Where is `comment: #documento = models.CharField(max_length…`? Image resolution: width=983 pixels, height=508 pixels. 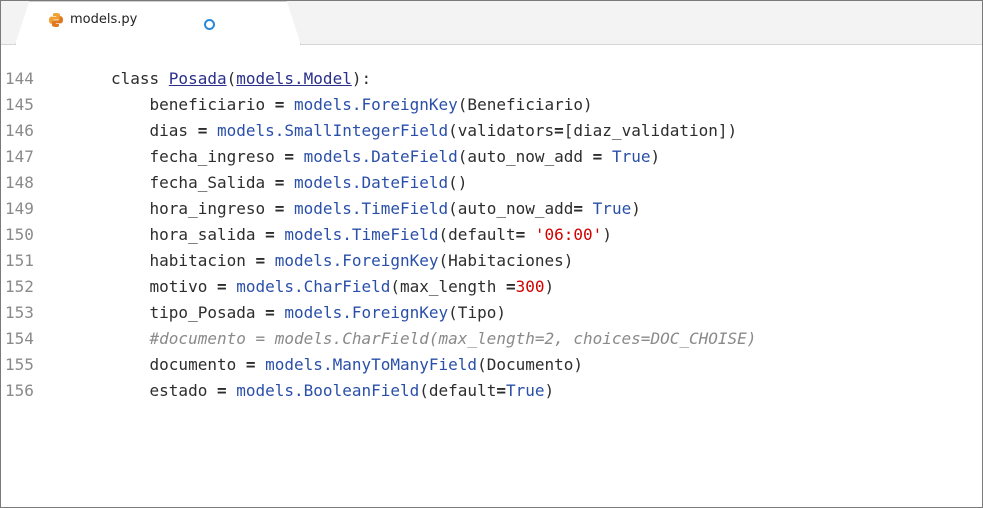 comment: #documento = models.CharField(max_length… is located at coordinates (453, 338).